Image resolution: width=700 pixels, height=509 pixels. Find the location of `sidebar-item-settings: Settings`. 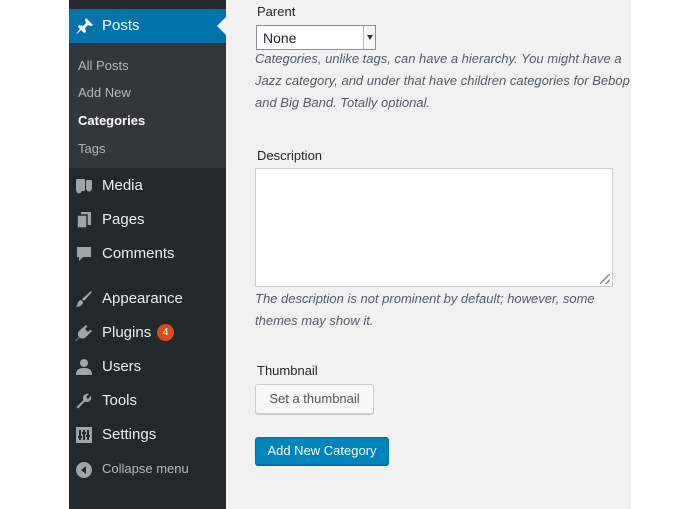

sidebar-item-settings: Settings is located at coordinates (147, 436).